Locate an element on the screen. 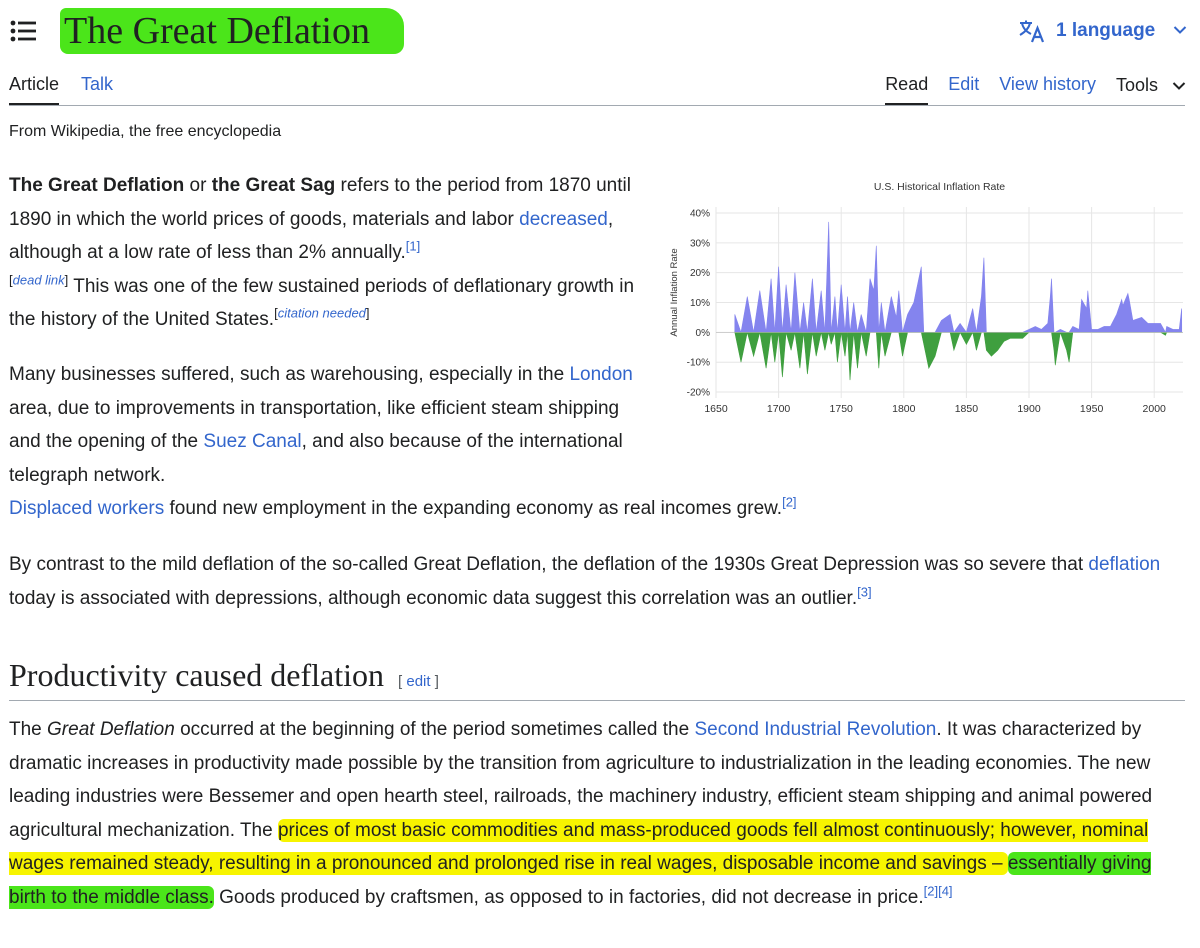  page-title: The Great Deflation is located at coordinates (217, 31).